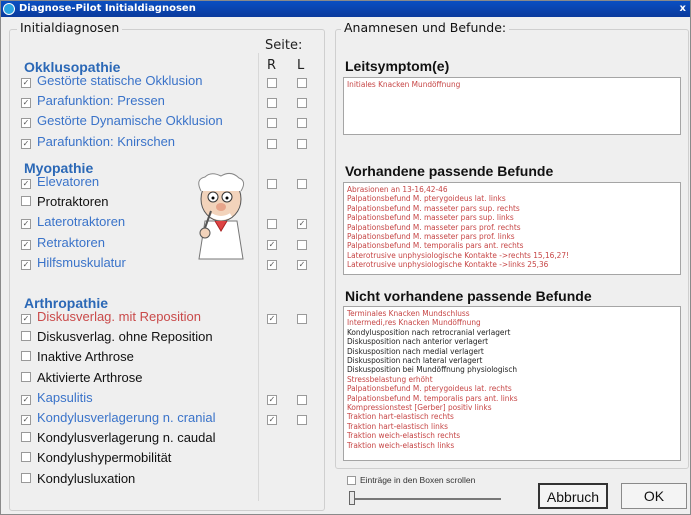  Describe the element at coordinates (9, 9) in the screenshot. I see `app-icon` at that location.